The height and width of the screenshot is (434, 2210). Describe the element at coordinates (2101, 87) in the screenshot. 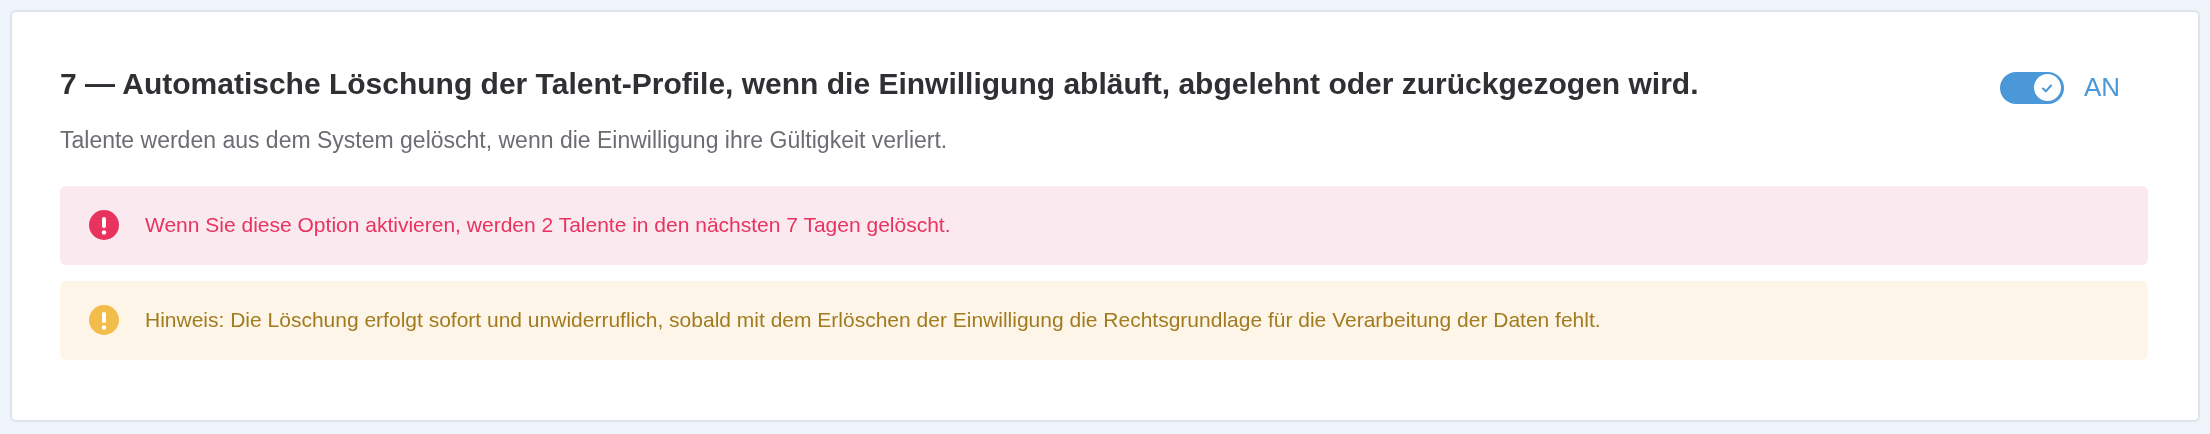

I see `toggle-label: AN` at that location.